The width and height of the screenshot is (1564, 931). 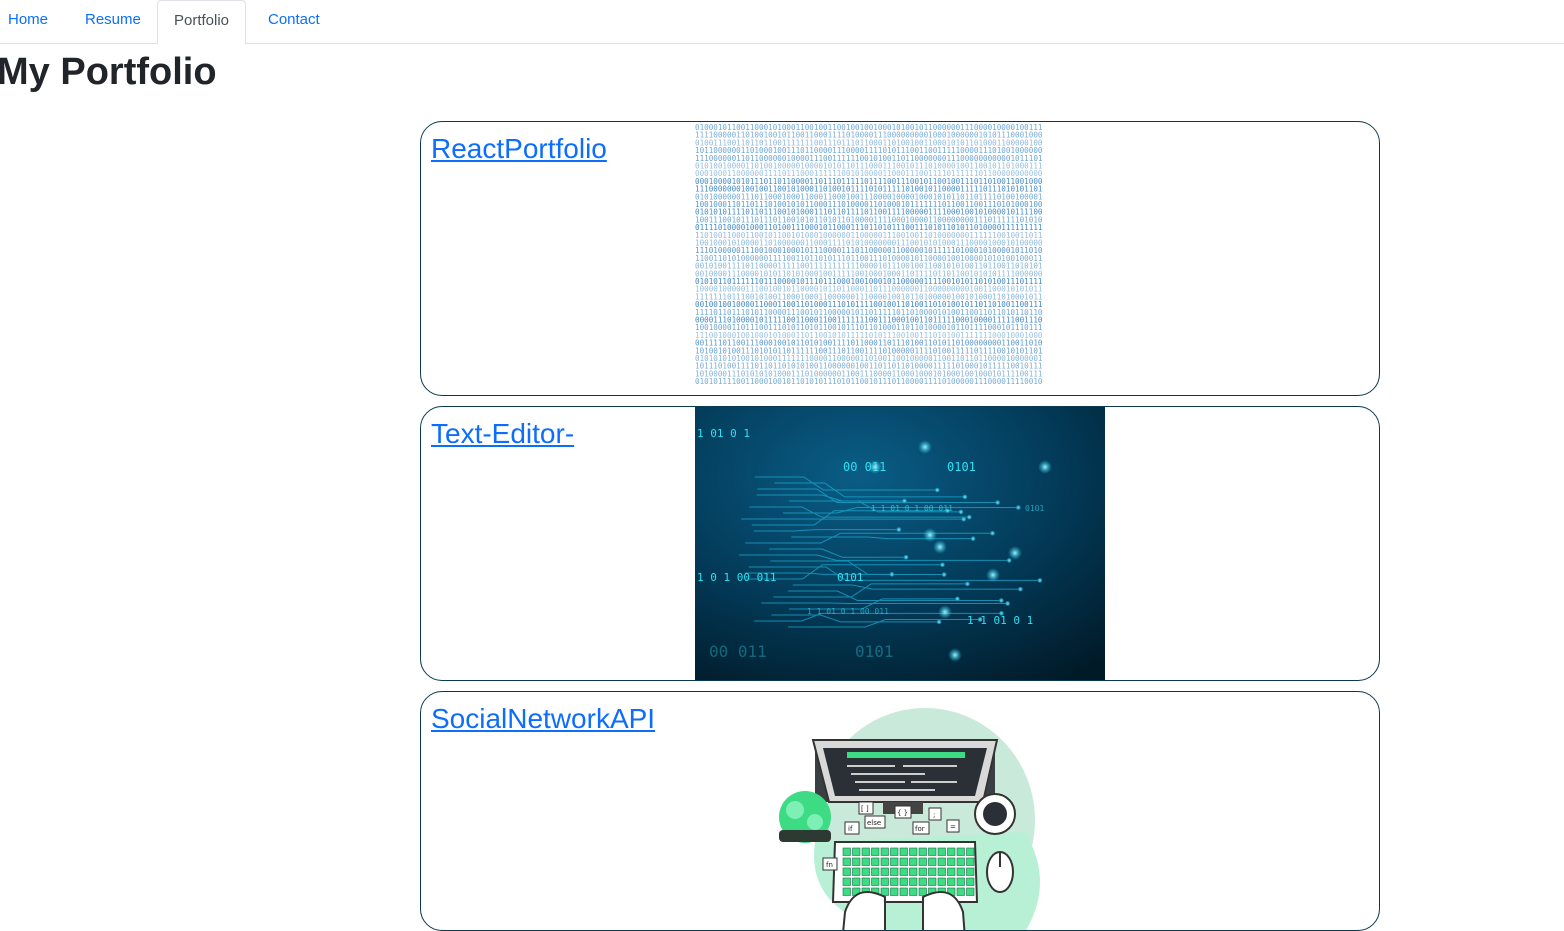 I want to click on circuit-text: 1 0 1 00 011, so click(x=736, y=577).